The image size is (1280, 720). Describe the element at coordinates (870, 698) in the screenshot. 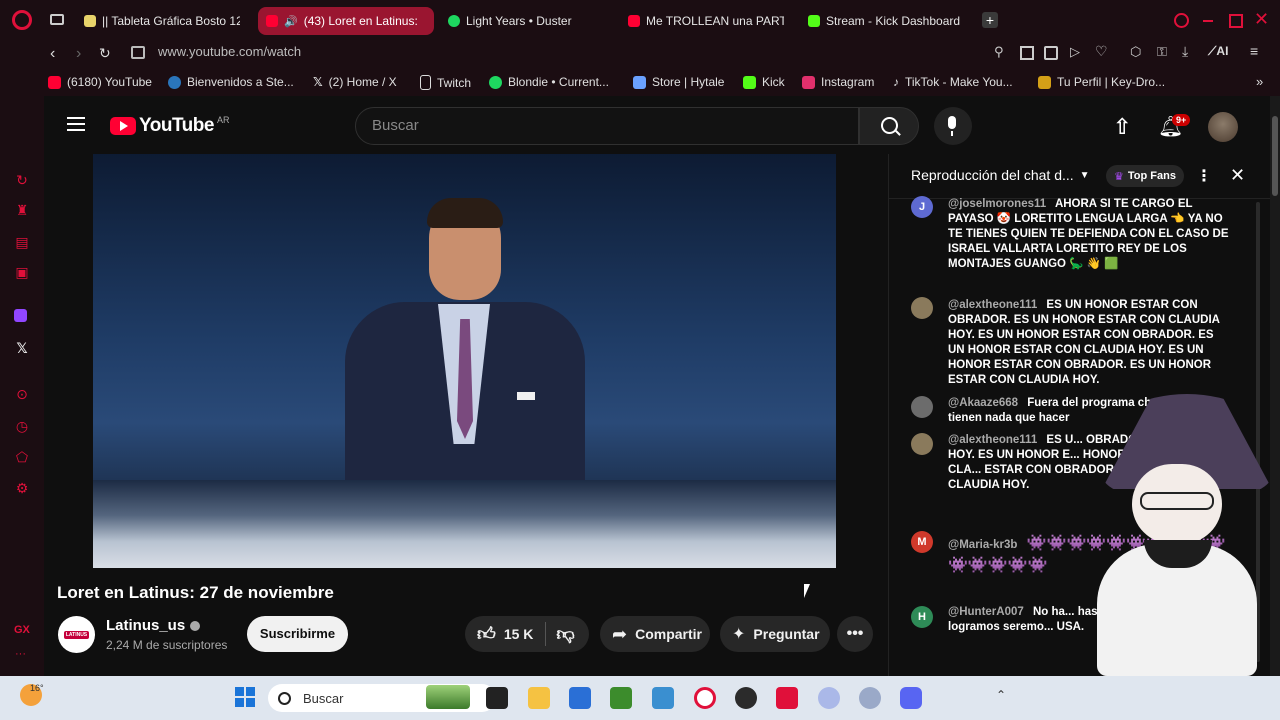

I see `tool-app-icon` at that location.